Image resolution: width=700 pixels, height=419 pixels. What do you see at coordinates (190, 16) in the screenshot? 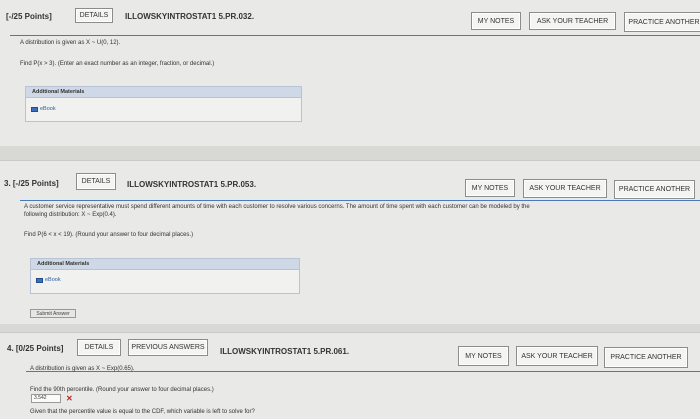
I see `question-id: ILLOWSKYINTROSTAT1 5.PR.032.` at bounding box center [190, 16].